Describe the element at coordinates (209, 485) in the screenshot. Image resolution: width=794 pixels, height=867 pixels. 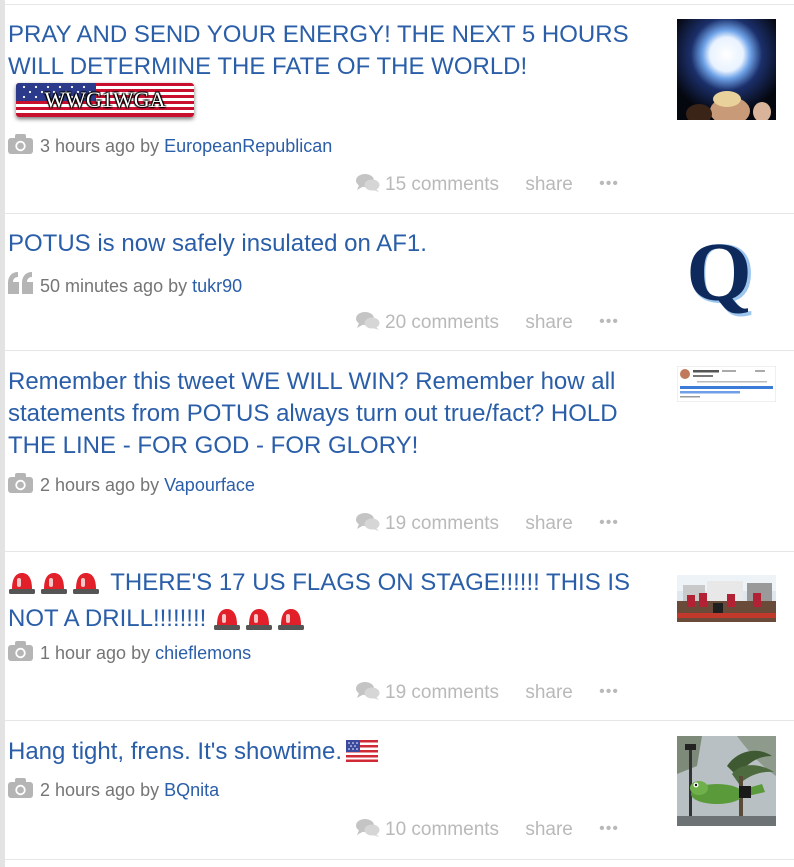
I see `author-link: Vapourface` at that location.